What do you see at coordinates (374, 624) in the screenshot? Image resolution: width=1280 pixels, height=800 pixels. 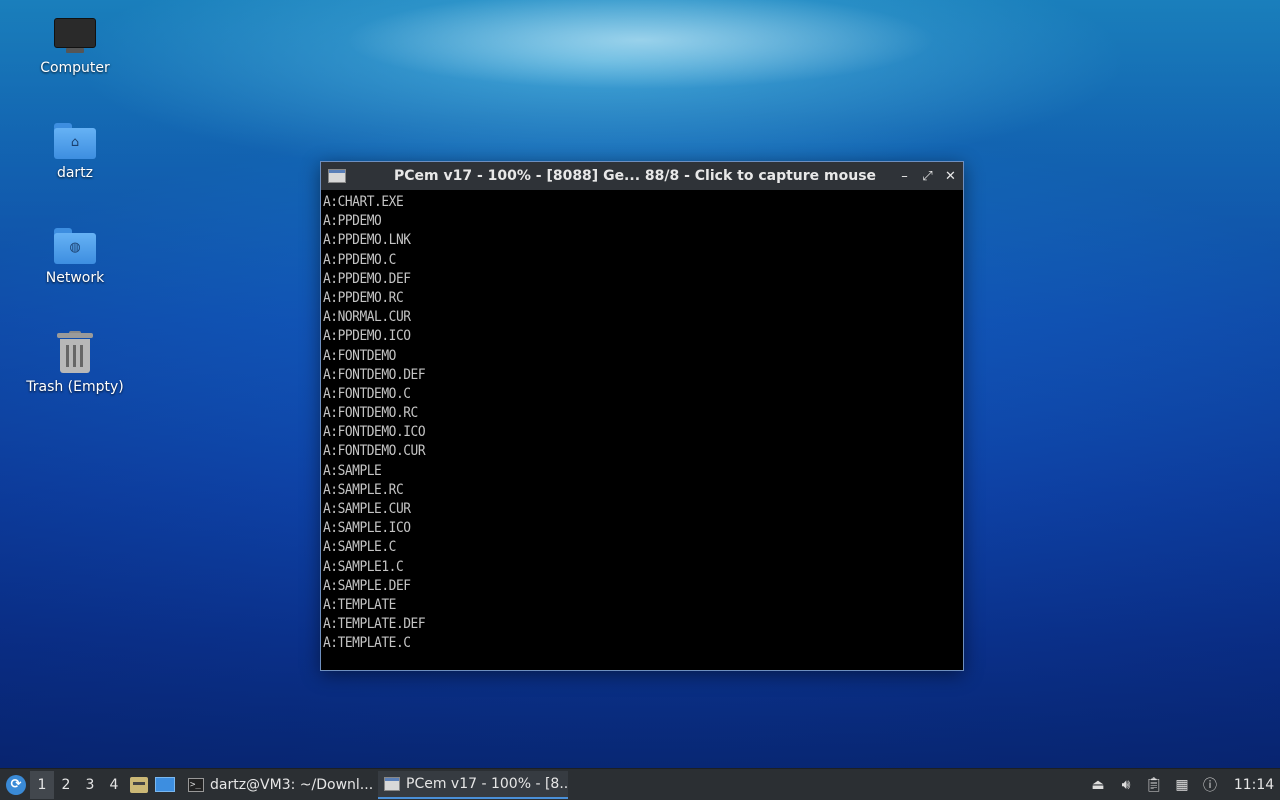 I see `terminal-line: A:TEMPLATE.DEF` at bounding box center [374, 624].